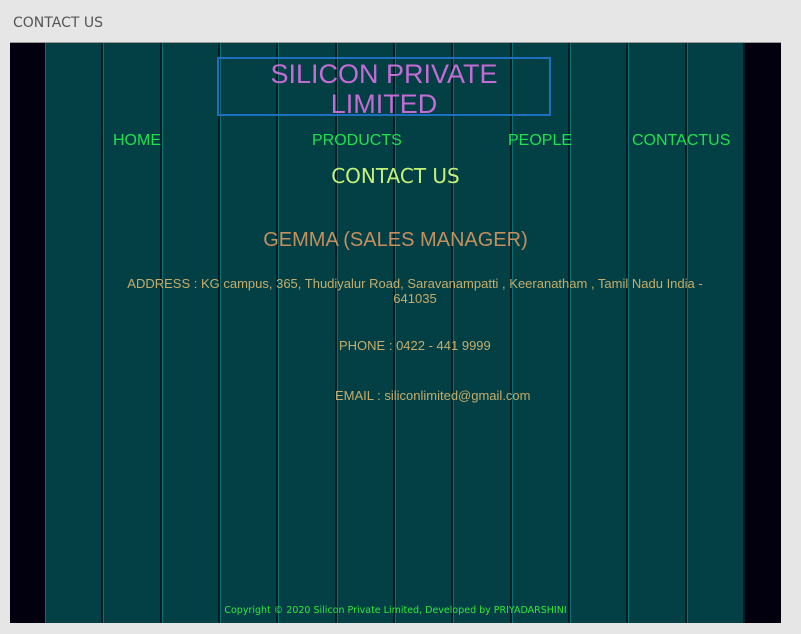 This screenshot has width=801, height=634. Describe the element at coordinates (395, 176) in the screenshot. I see `page-heading: CONTACT US` at that location.